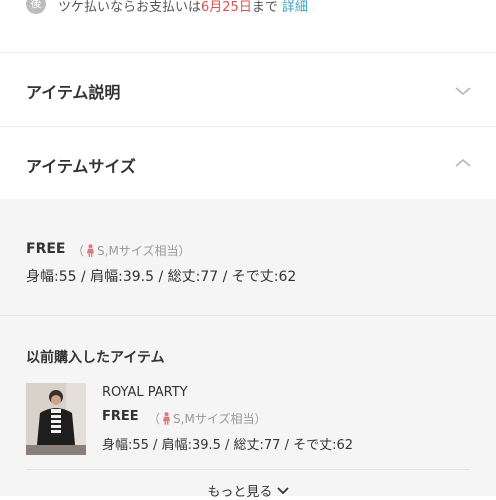 This screenshot has width=496, height=500. I want to click on deferred-payment-icon: 後, so click(36, 7).